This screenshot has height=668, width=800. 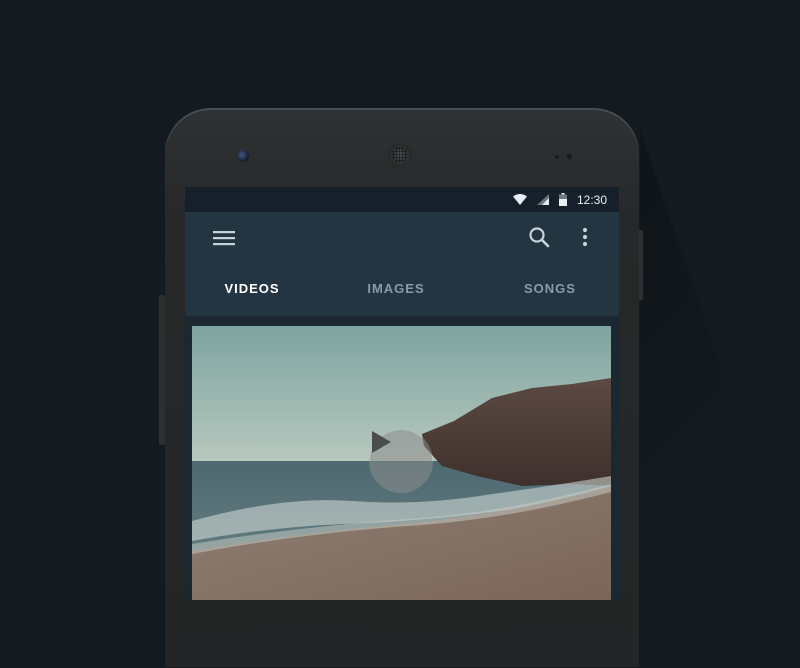 What do you see at coordinates (542, 199) in the screenshot?
I see `signal-icon` at bounding box center [542, 199].